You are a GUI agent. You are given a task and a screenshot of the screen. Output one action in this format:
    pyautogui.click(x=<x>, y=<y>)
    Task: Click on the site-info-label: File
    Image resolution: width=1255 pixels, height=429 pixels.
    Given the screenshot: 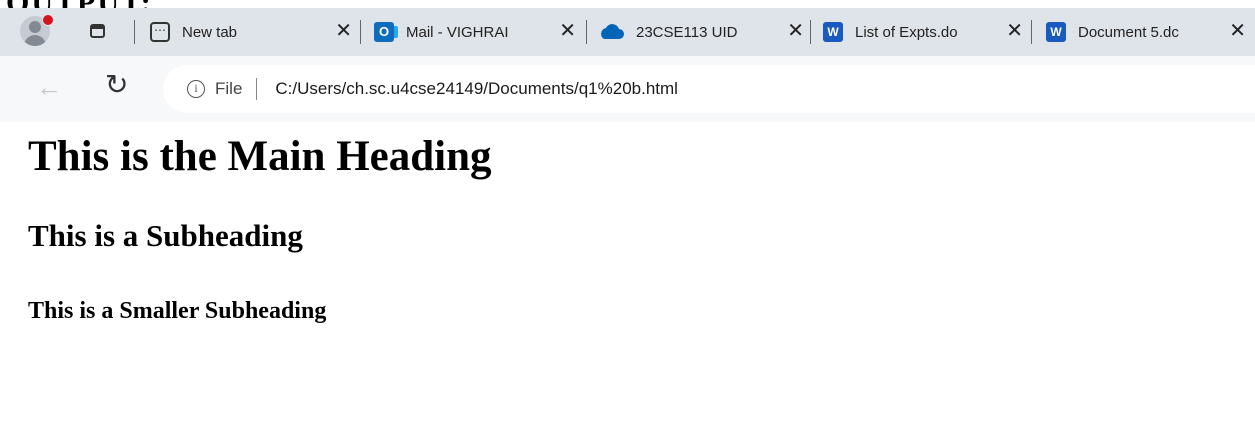 What is the action you would take?
    pyautogui.click(x=228, y=89)
    